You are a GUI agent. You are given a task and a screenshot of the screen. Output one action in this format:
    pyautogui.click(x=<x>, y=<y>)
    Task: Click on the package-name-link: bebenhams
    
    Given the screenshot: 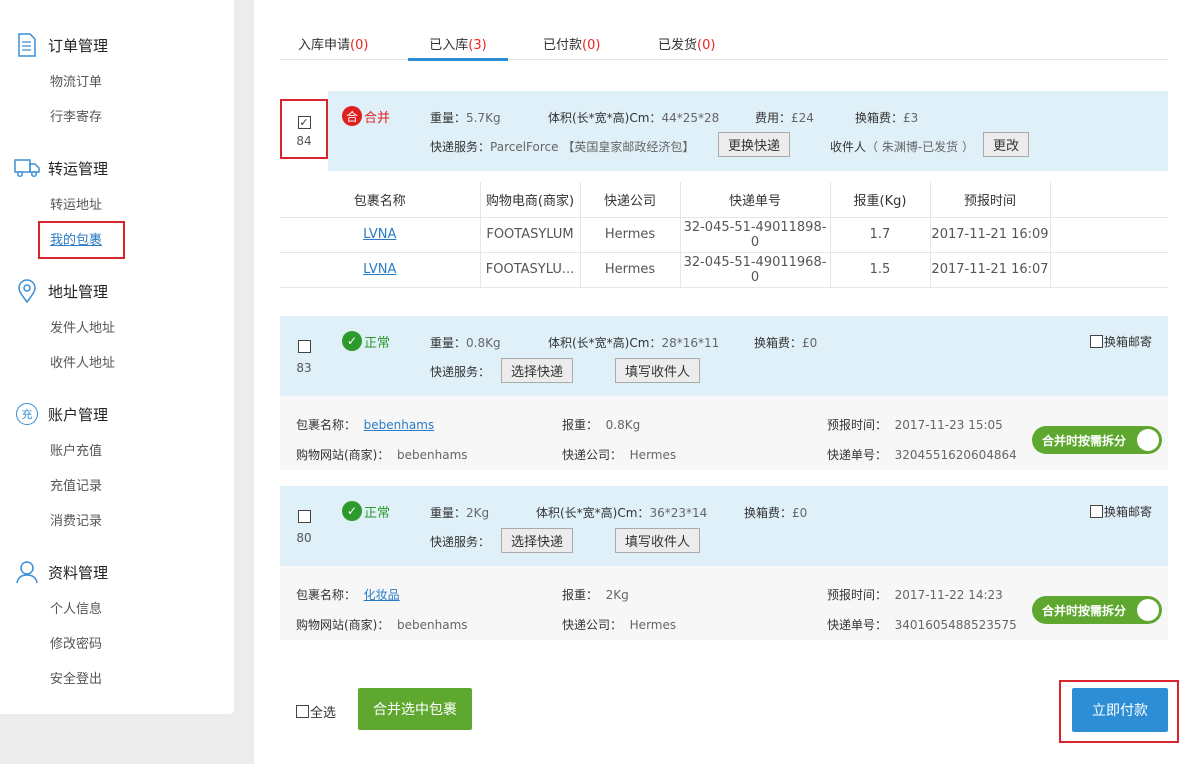 What is the action you would take?
    pyautogui.click(x=399, y=425)
    